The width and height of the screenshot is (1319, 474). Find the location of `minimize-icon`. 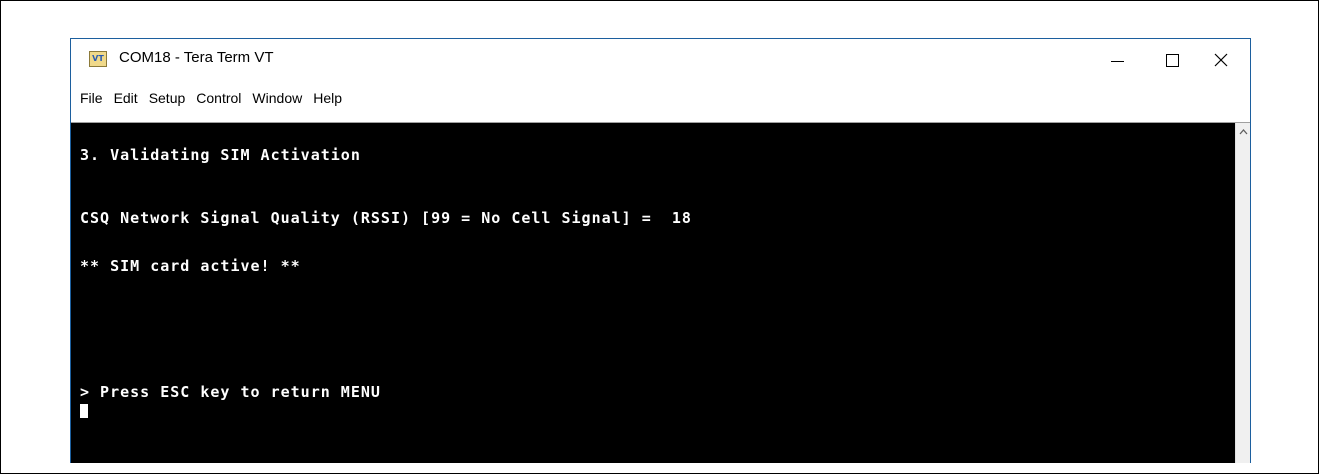

minimize-icon is located at coordinates (1117, 61).